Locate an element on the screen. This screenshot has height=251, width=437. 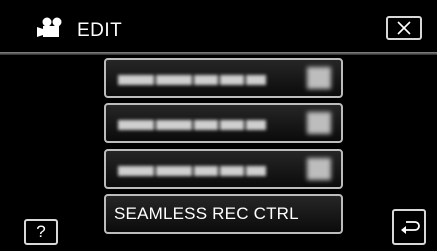
menu-item-label: SEAMLESS REC CTRL is located at coordinates (206, 213).